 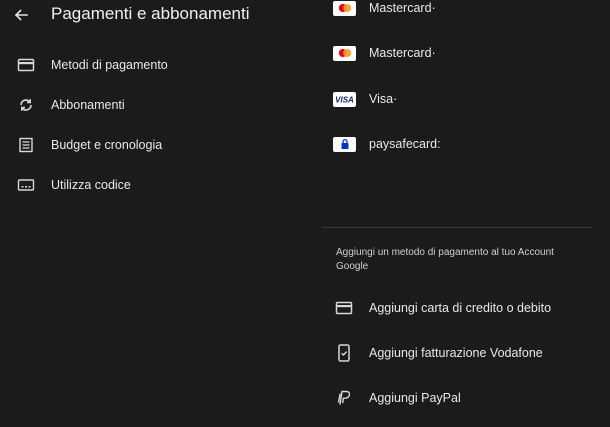 I want to click on add-vodafone-billing-button: Aggiungi fatturazione Vodafone, so click(x=457, y=353).